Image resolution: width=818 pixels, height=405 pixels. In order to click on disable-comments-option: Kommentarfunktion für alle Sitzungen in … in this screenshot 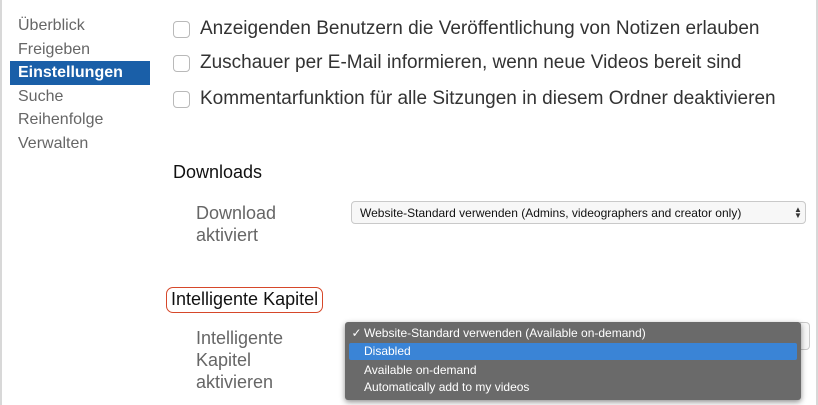, I will do `click(474, 99)`.